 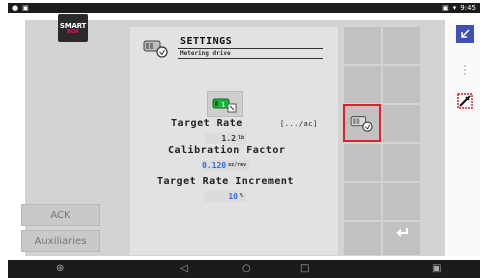 I want to click on screenshot-icon: ▣, so click(x=436, y=269).